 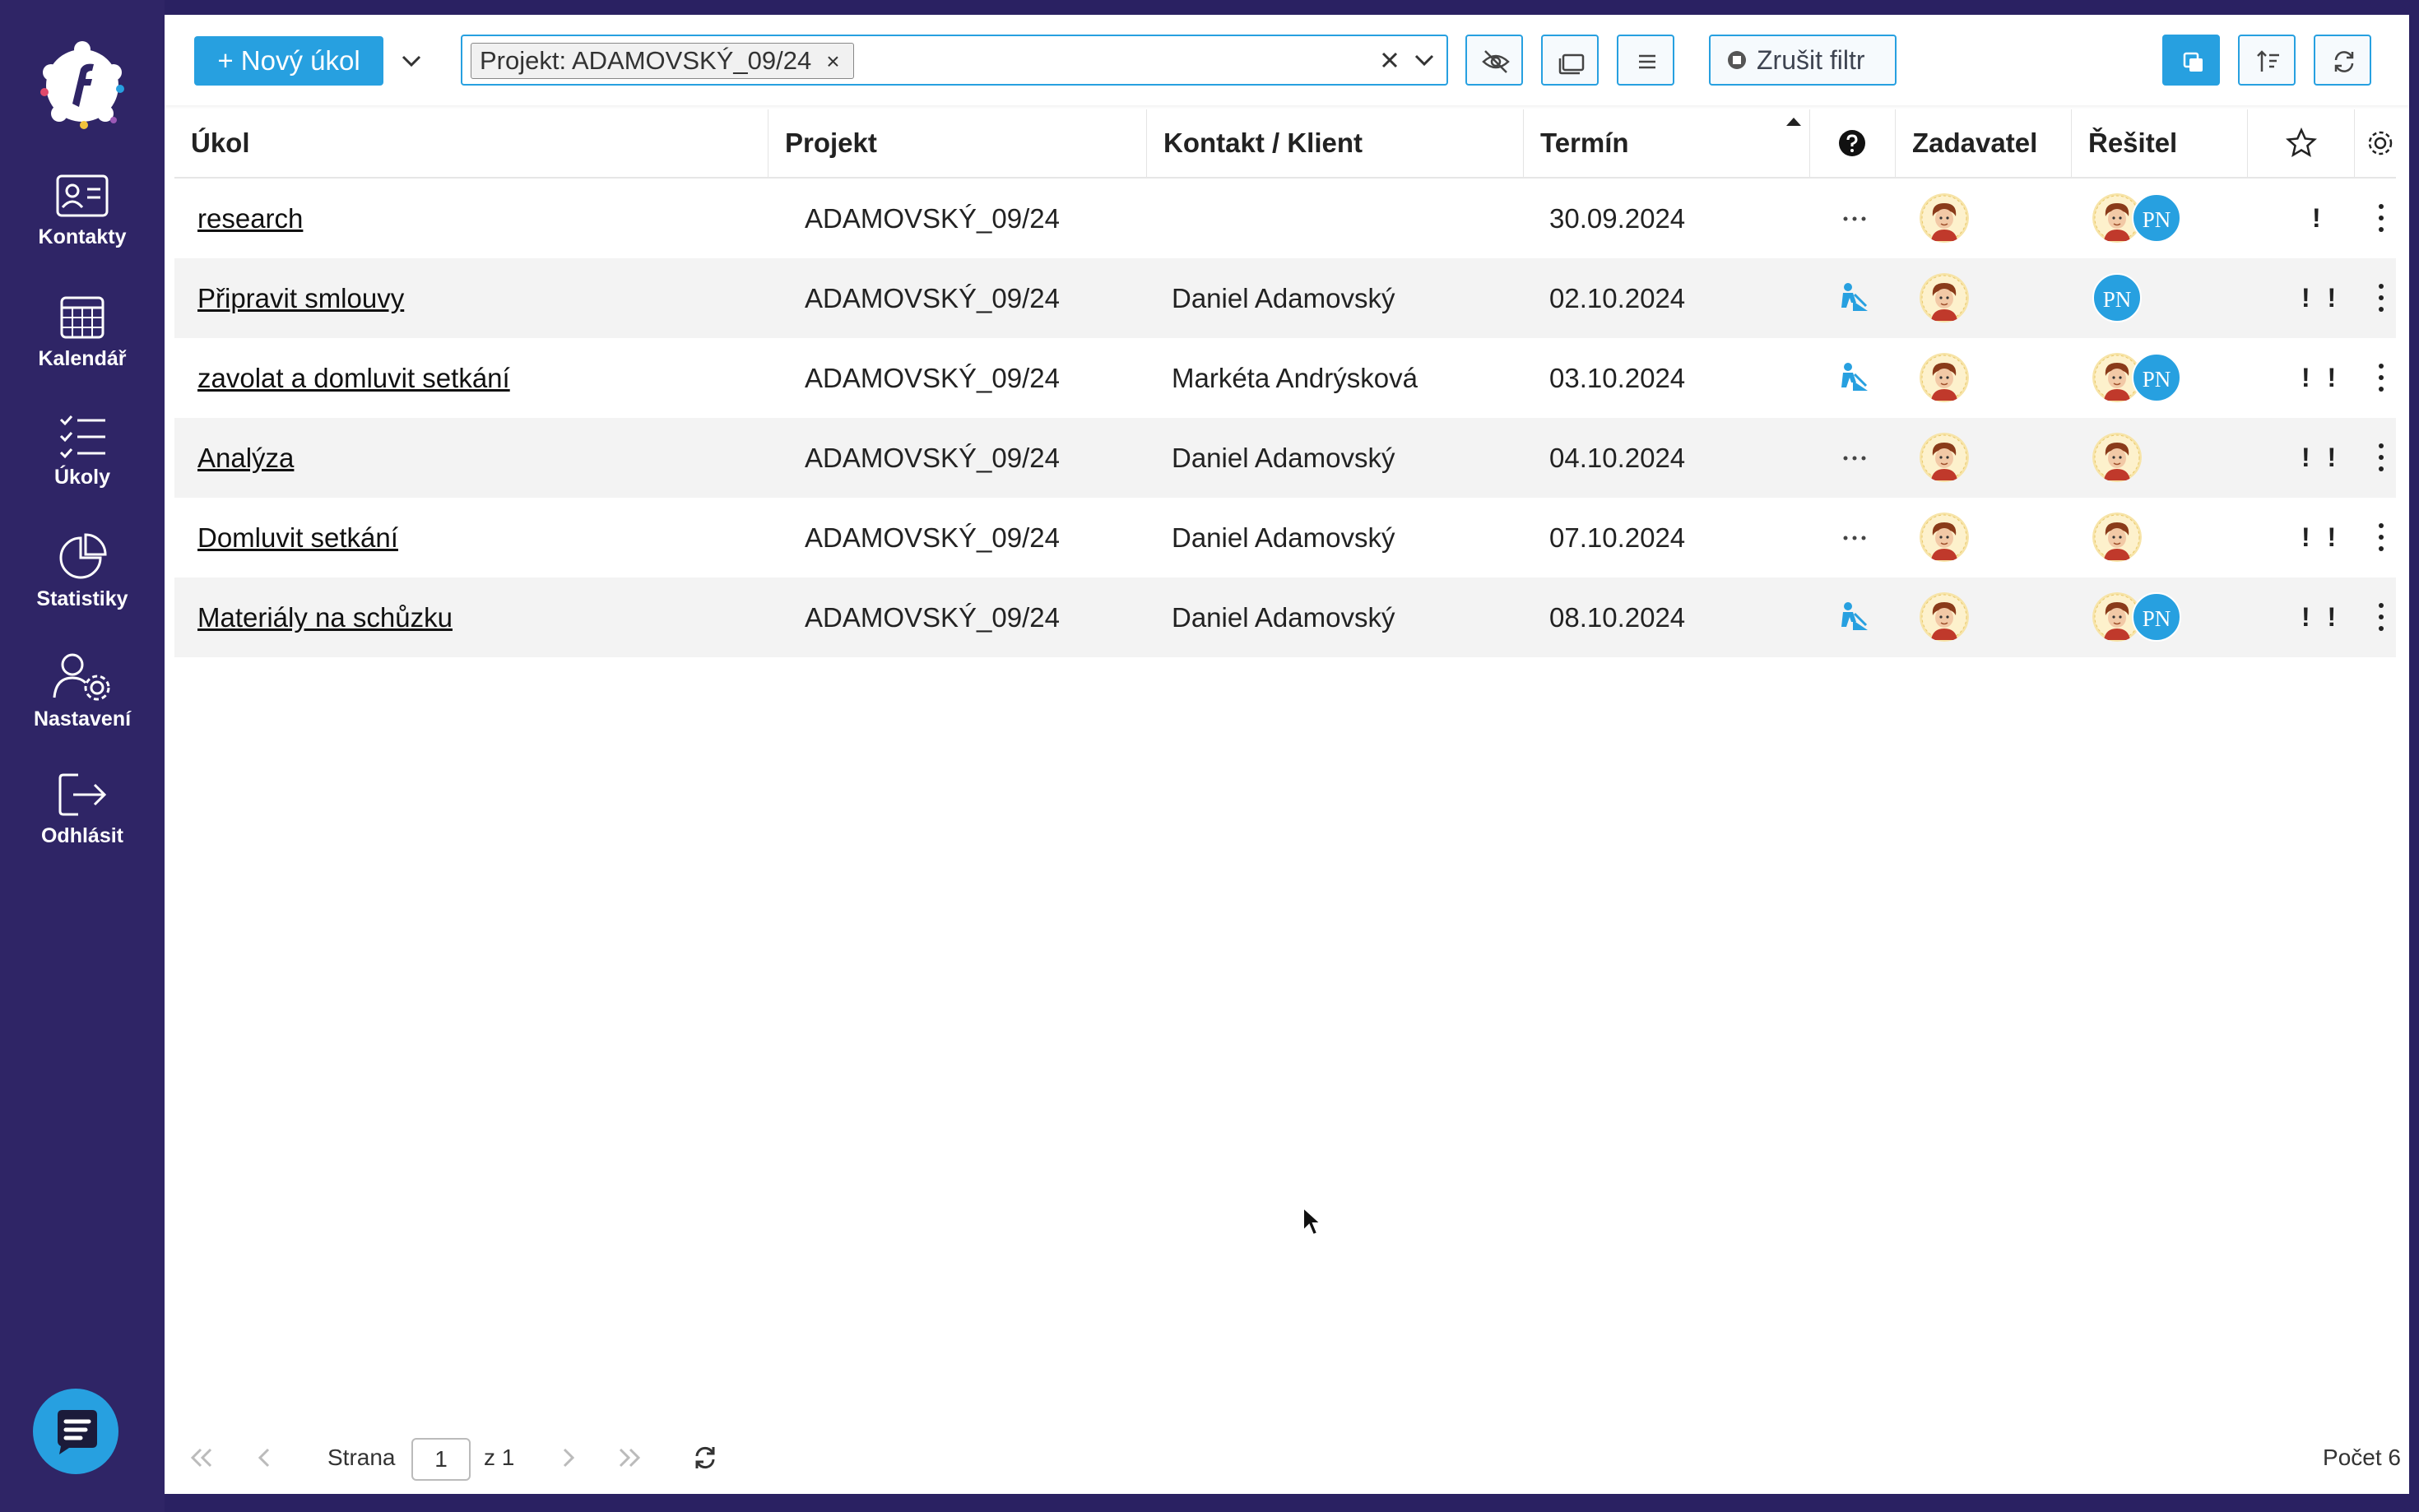 I want to click on tasks-list-icon, so click(x=82, y=437).